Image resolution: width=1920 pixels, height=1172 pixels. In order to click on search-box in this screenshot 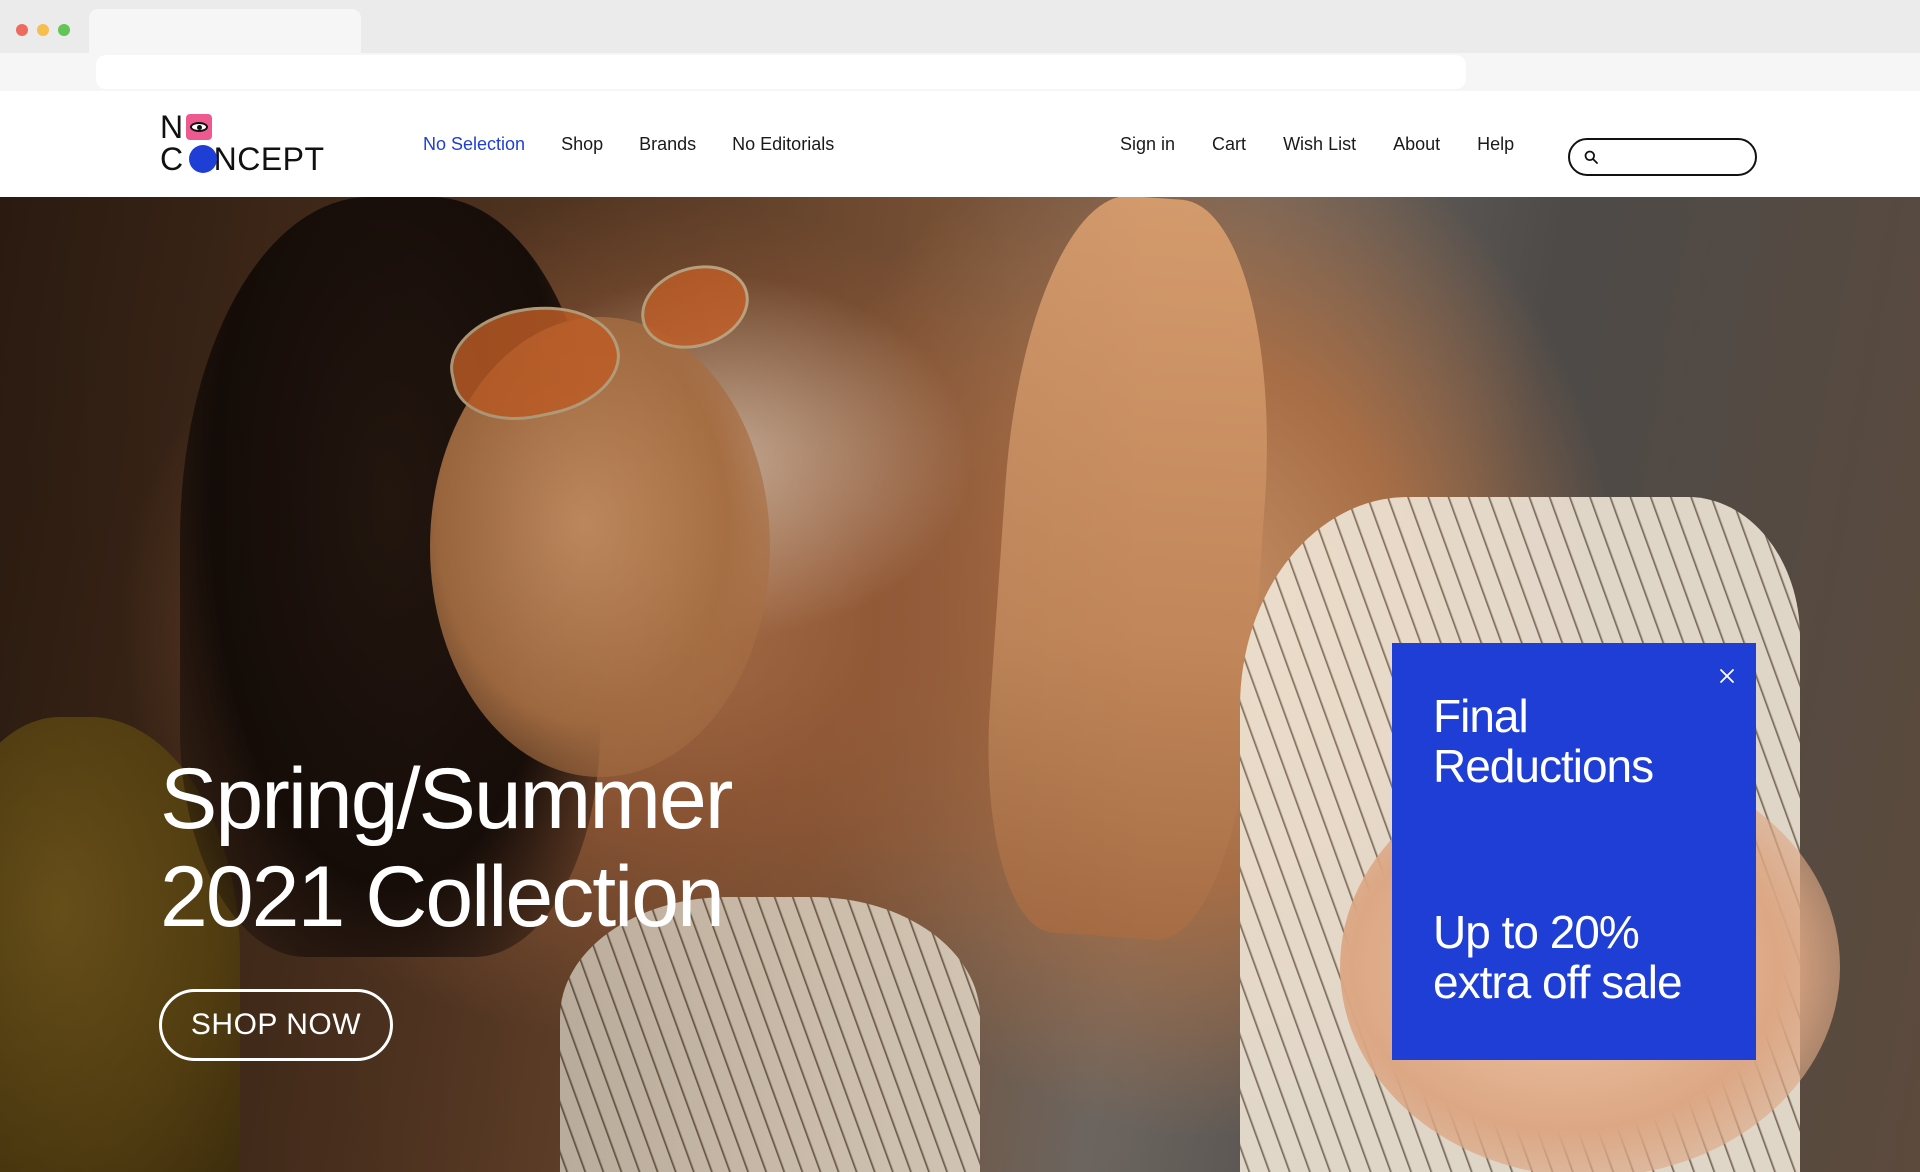, I will do `click(1662, 157)`.